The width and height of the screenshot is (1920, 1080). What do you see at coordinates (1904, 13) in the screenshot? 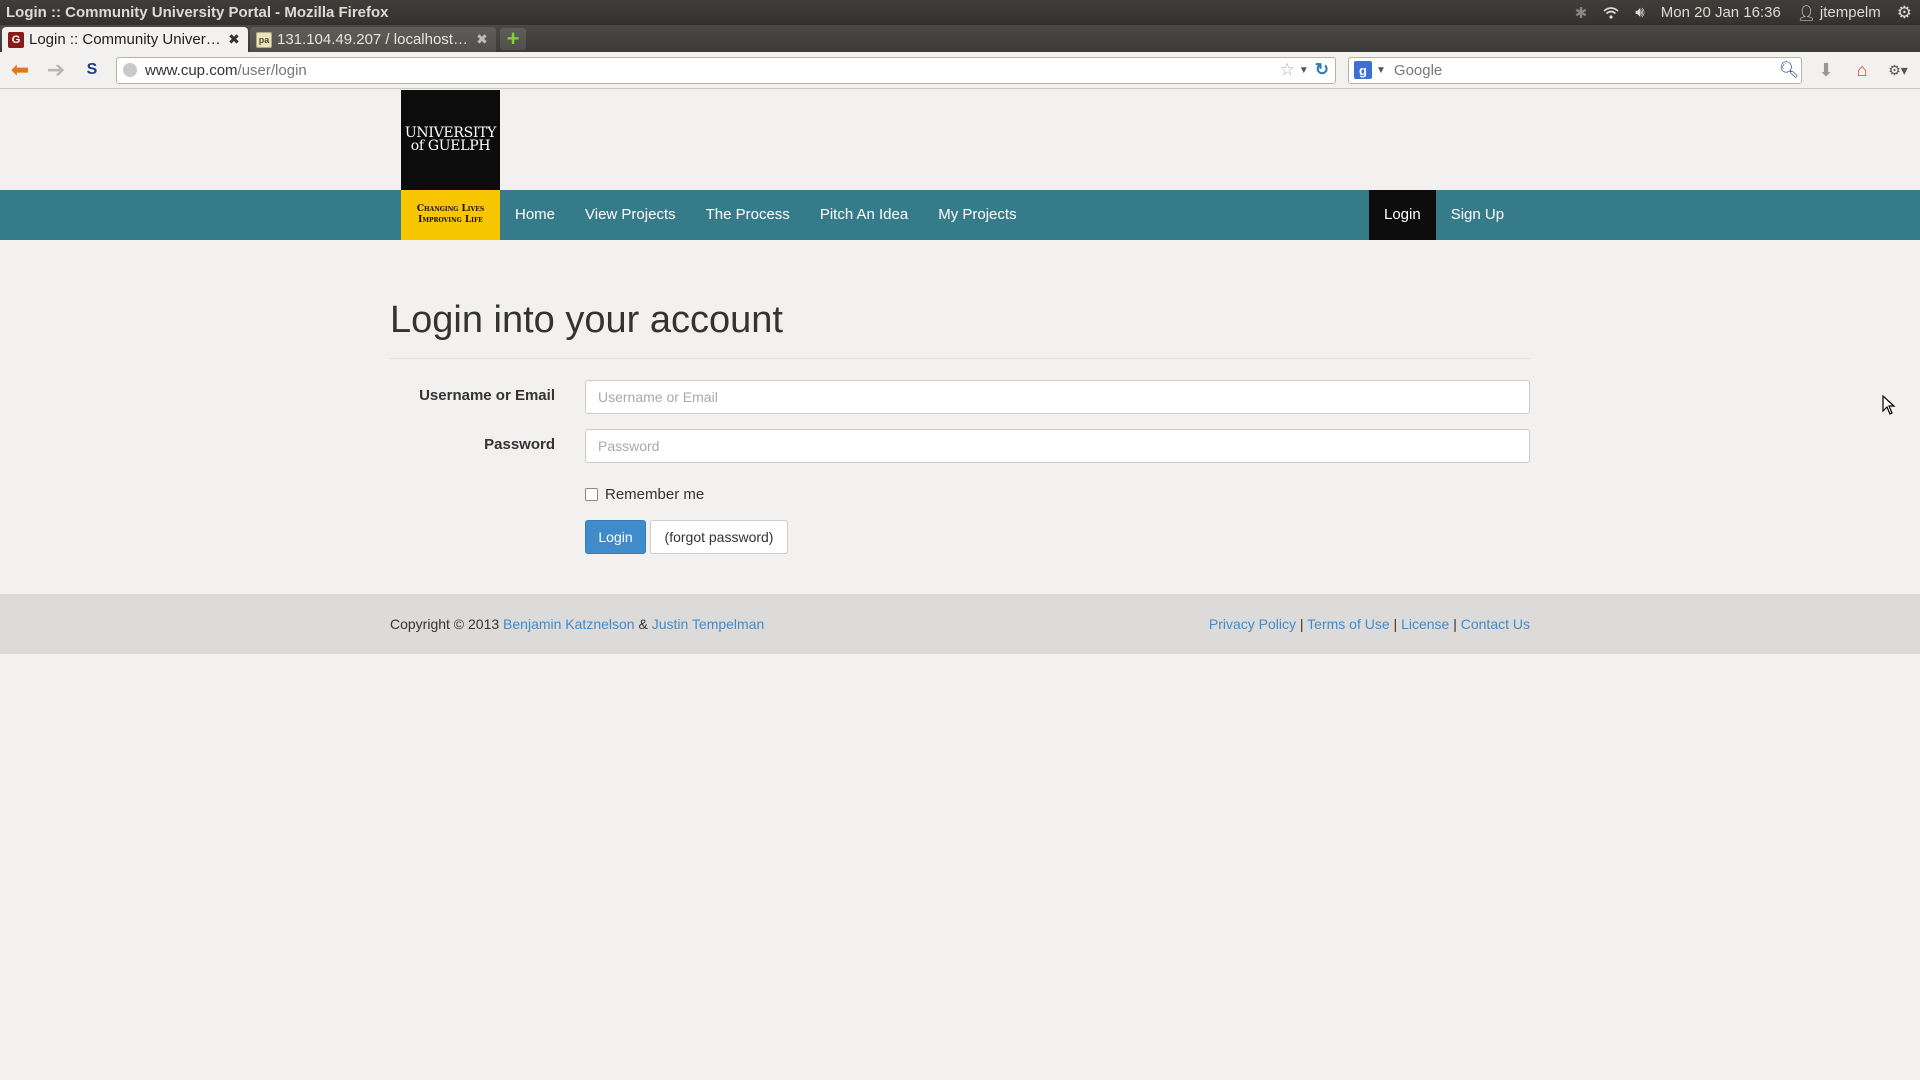
I see `settings-gear-icon: ⚙` at bounding box center [1904, 13].